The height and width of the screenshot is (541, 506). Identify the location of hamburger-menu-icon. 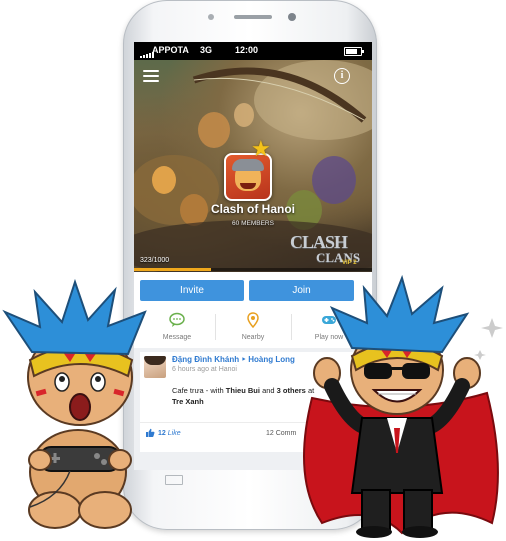
(151, 76).